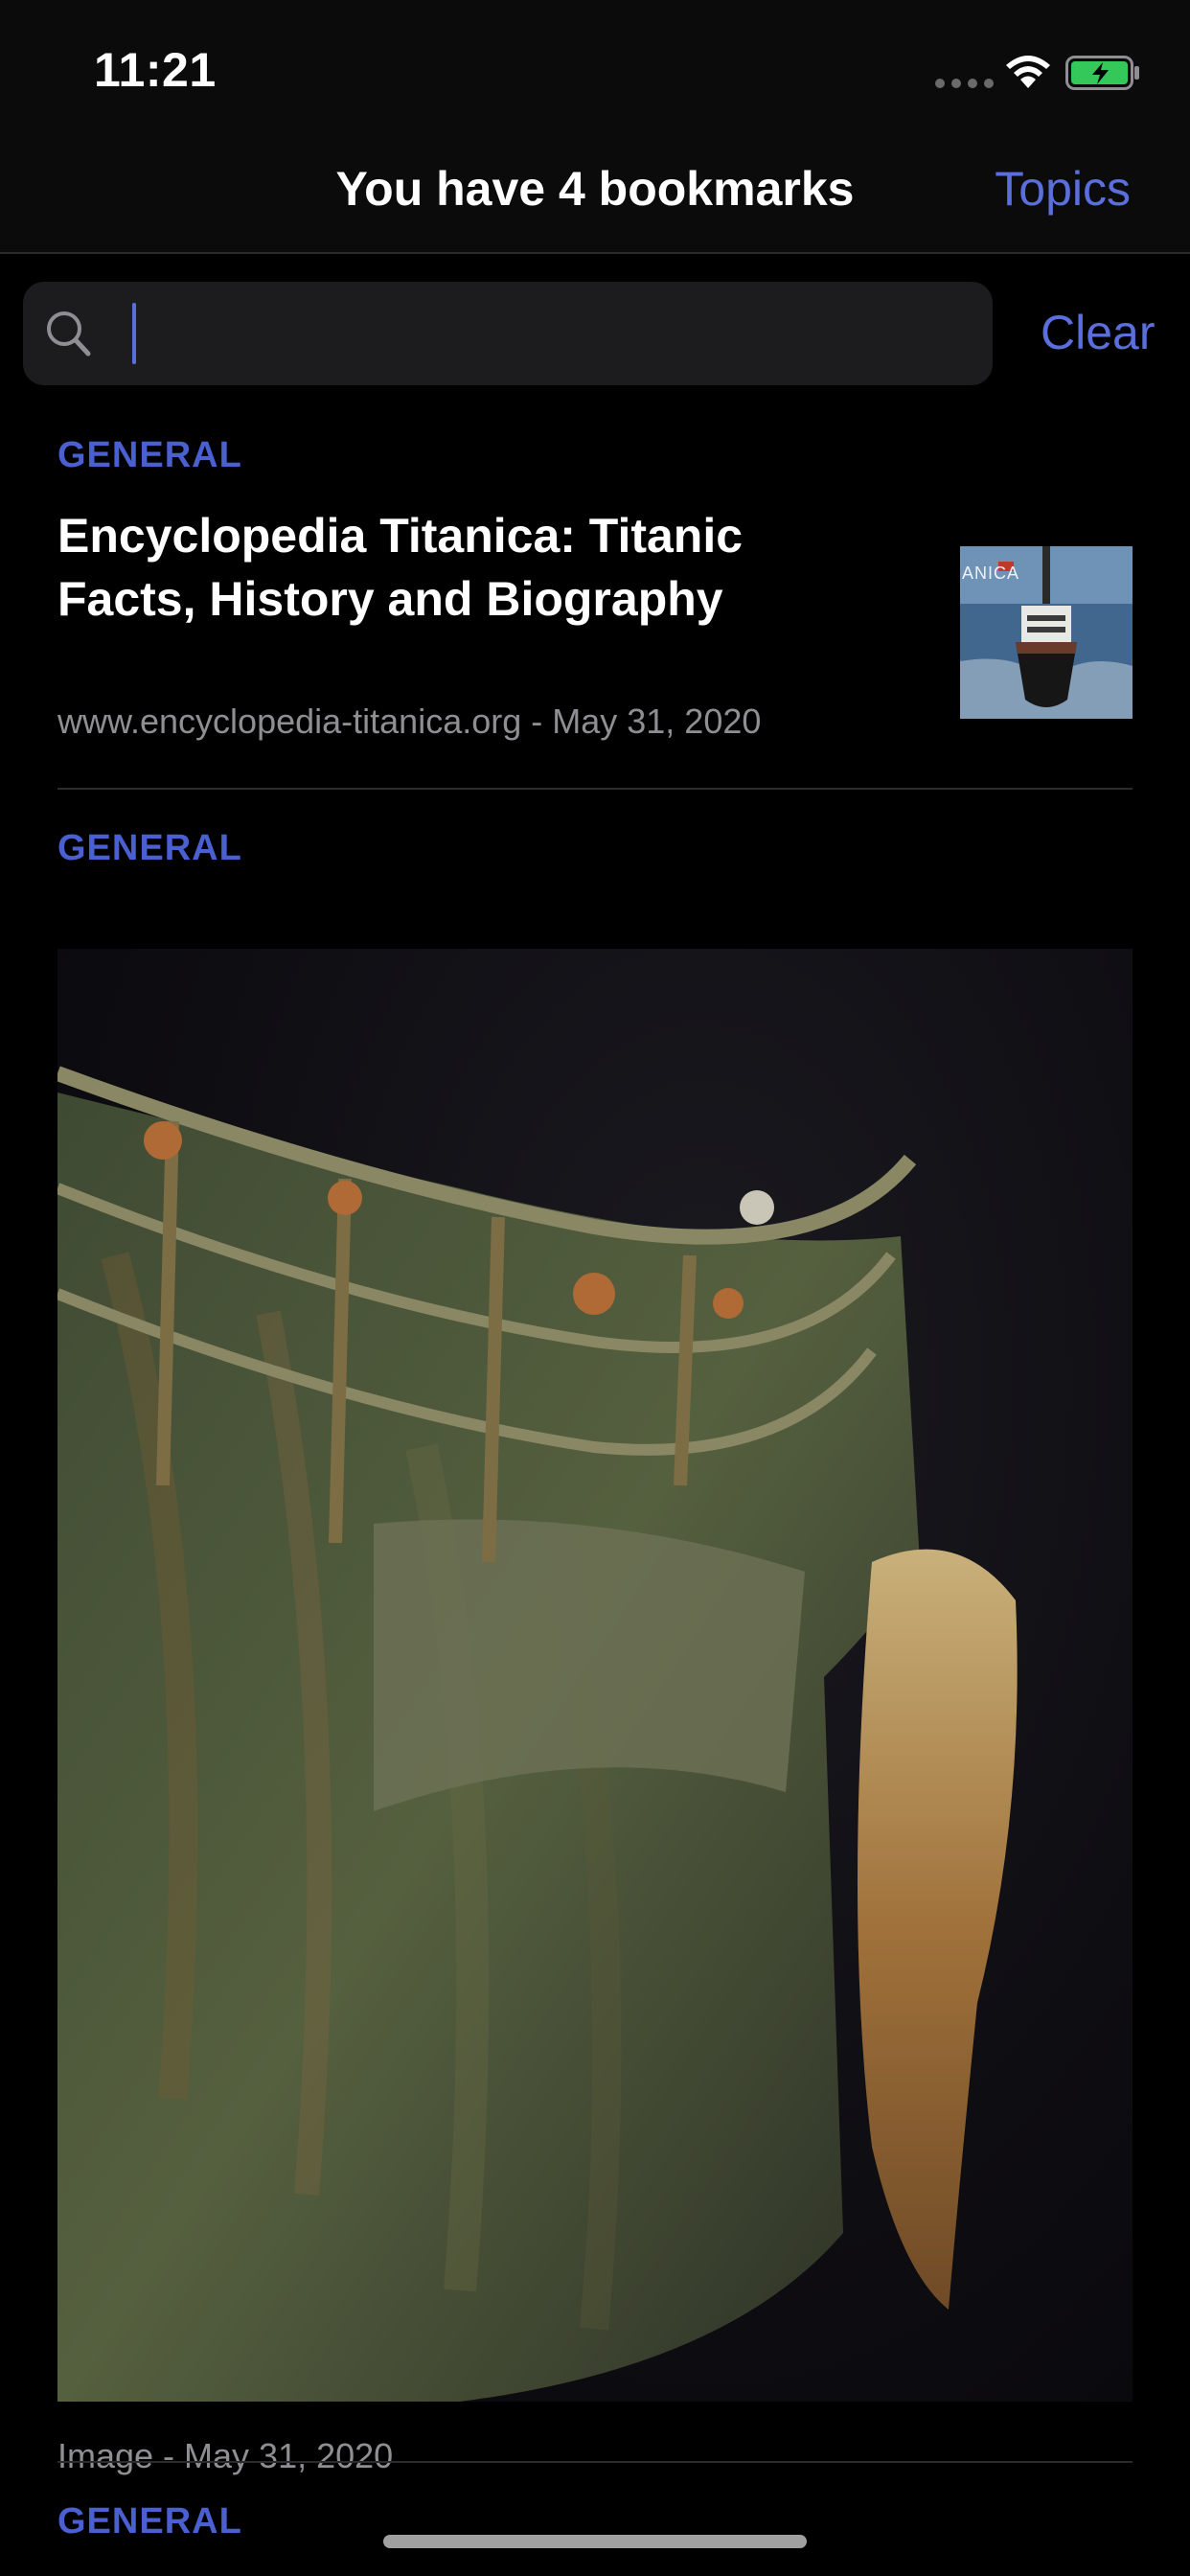 The height and width of the screenshot is (2576, 1190). Describe the element at coordinates (1046, 632) in the screenshot. I see `bookmark-thumbnail: ANICA` at that location.